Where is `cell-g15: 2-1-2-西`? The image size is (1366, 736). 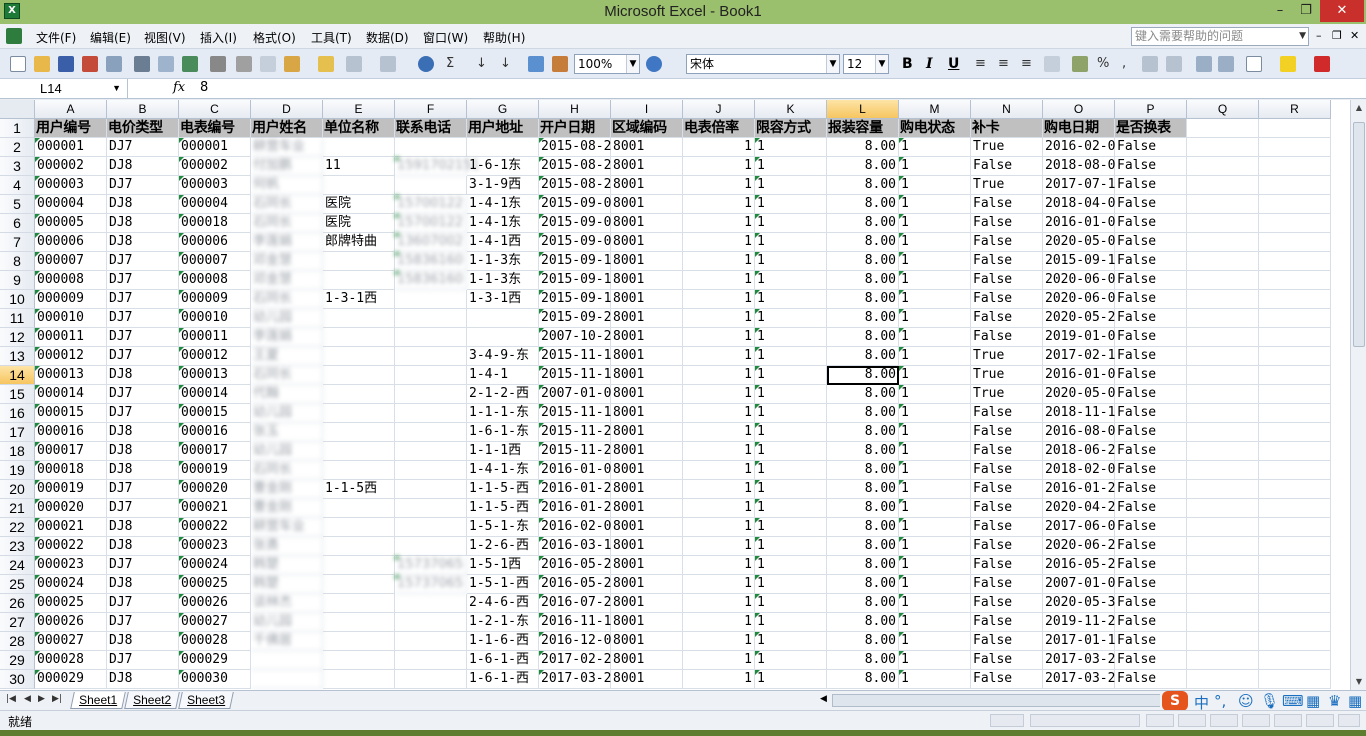 cell-g15: 2-1-2-西 is located at coordinates (503, 394).